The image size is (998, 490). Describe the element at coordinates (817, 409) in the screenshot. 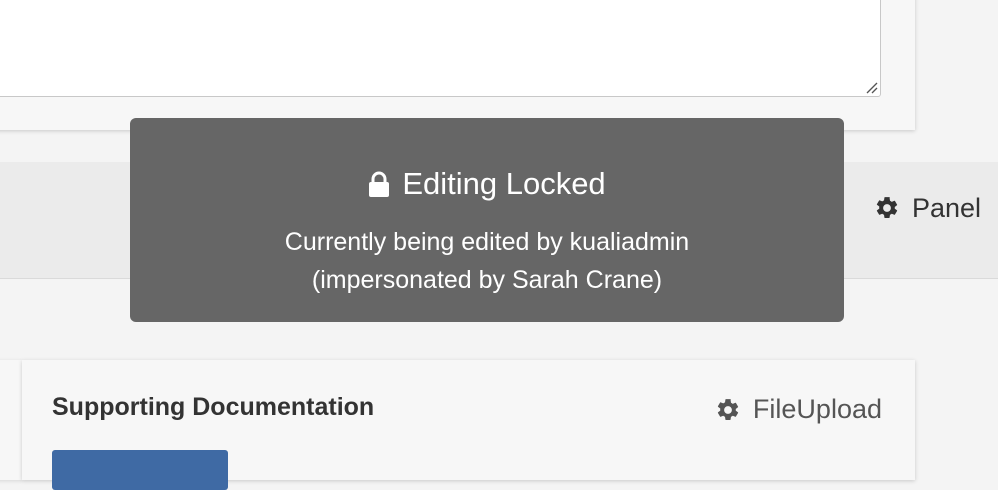

I see `file-upload-label-text: FileUpload` at that location.